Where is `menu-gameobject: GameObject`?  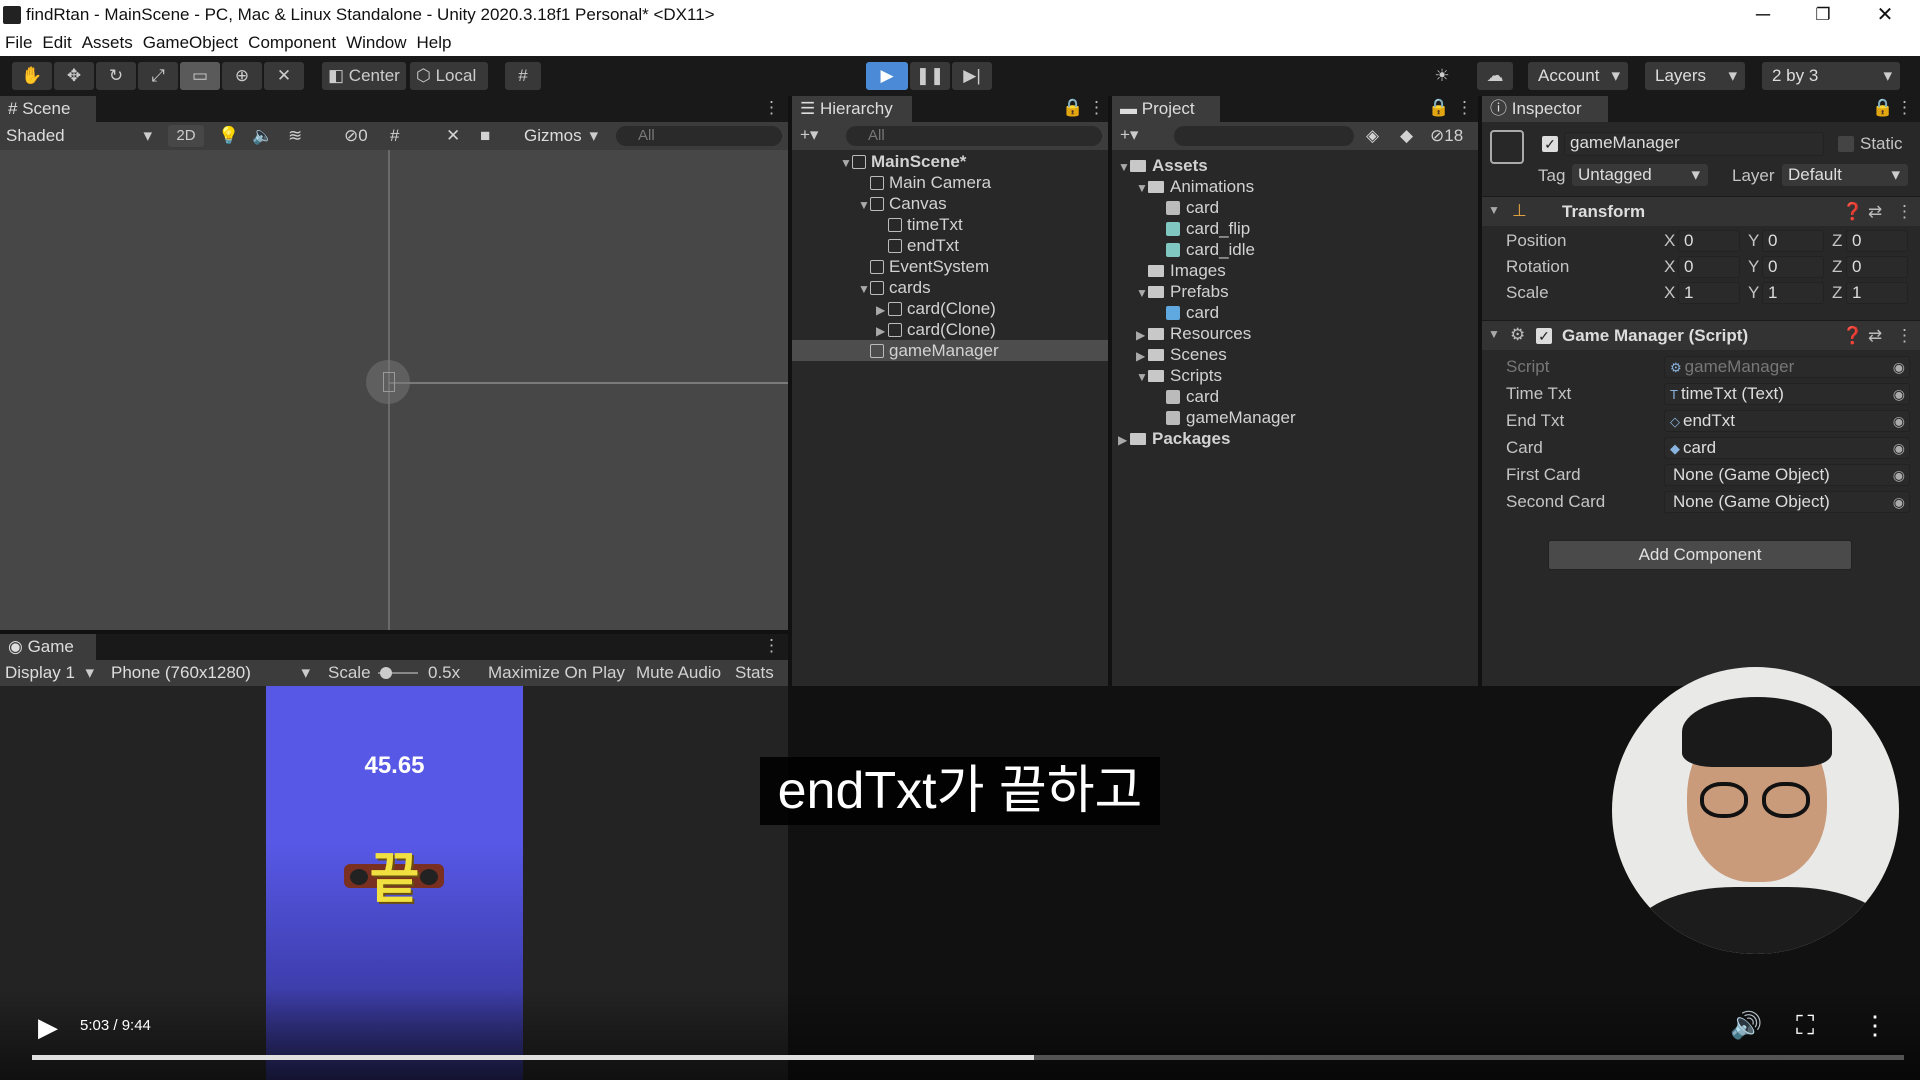 menu-gameobject: GameObject is located at coordinates (190, 41).